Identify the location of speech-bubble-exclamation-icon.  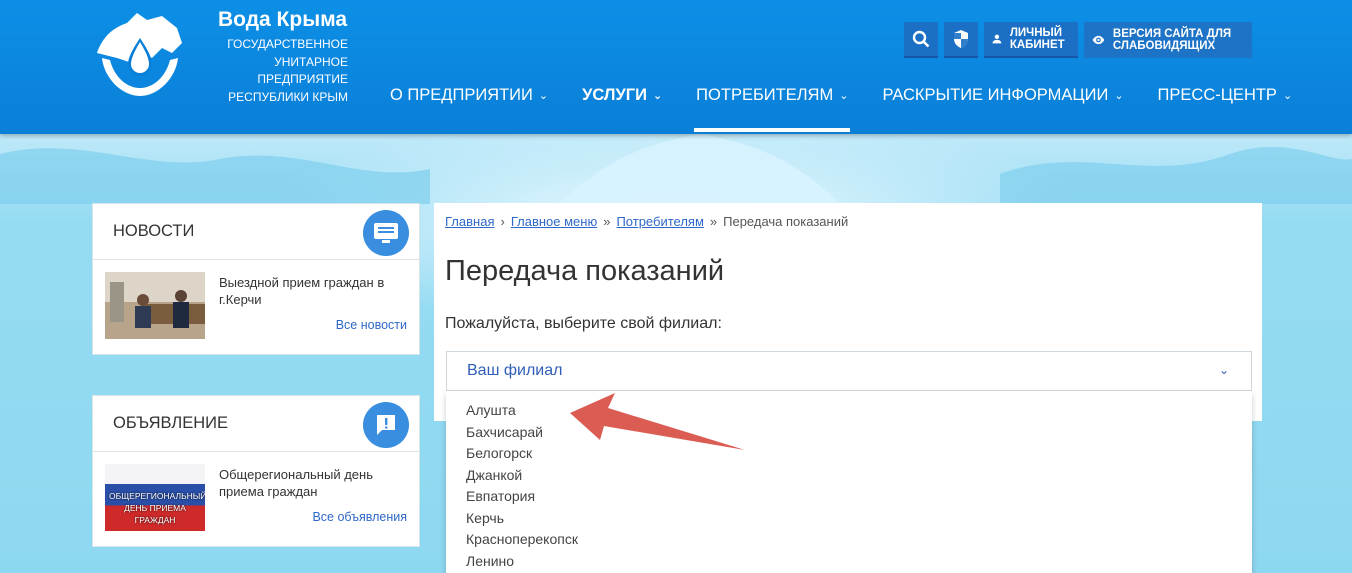
(386, 425).